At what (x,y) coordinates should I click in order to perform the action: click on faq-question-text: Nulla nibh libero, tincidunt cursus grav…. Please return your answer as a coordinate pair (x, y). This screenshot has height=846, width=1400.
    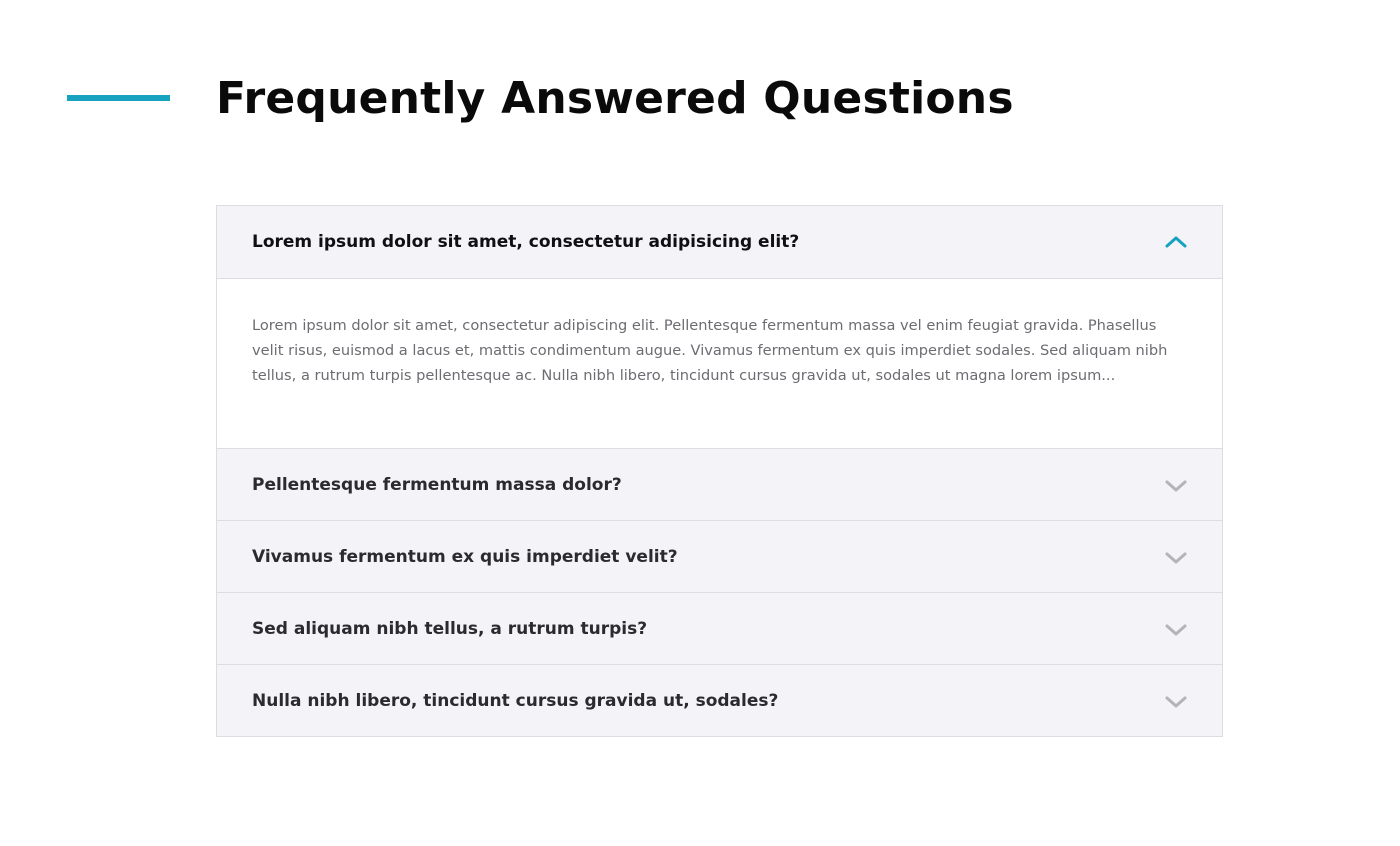
    Looking at the image, I should click on (515, 700).